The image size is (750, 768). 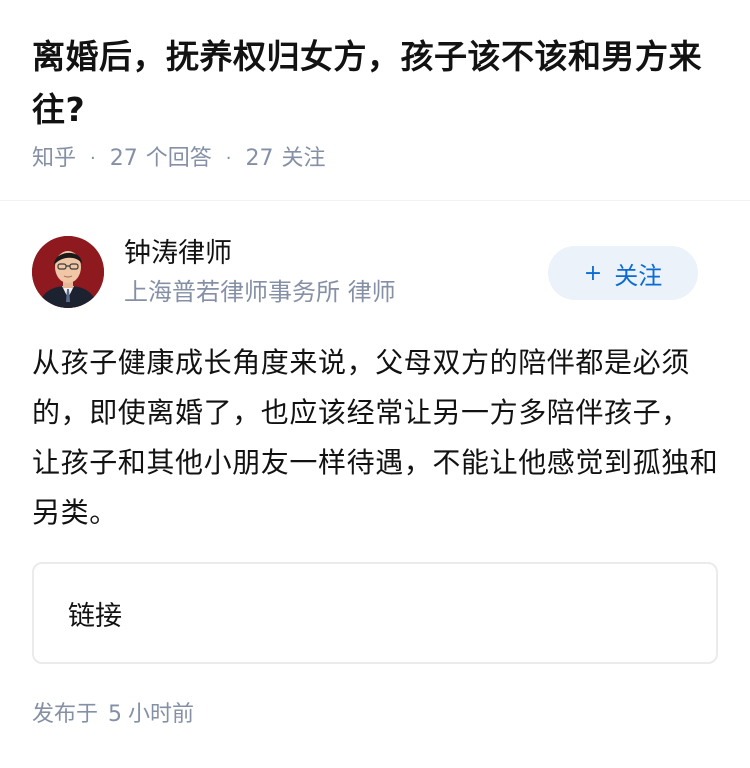 I want to click on follow-button: + 关注, so click(x=623, y=273).